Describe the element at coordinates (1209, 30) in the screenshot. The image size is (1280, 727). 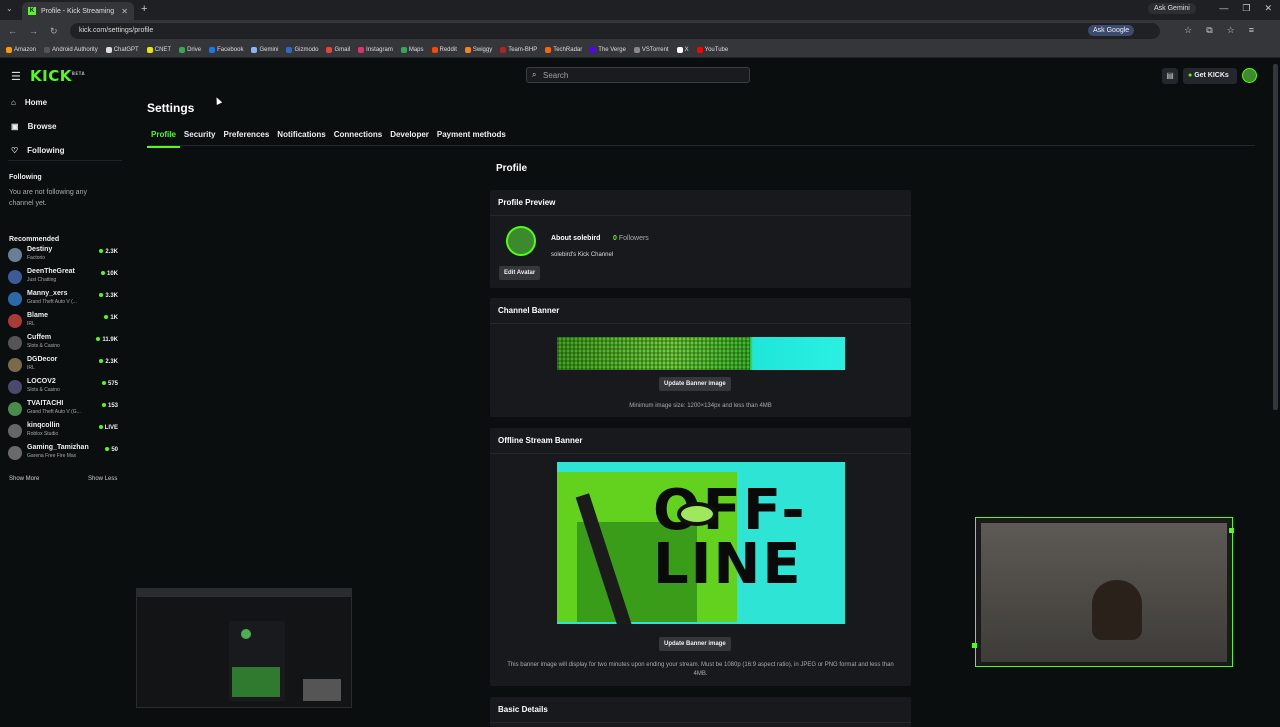
I see `extensions-icon: ⧉` at that location.